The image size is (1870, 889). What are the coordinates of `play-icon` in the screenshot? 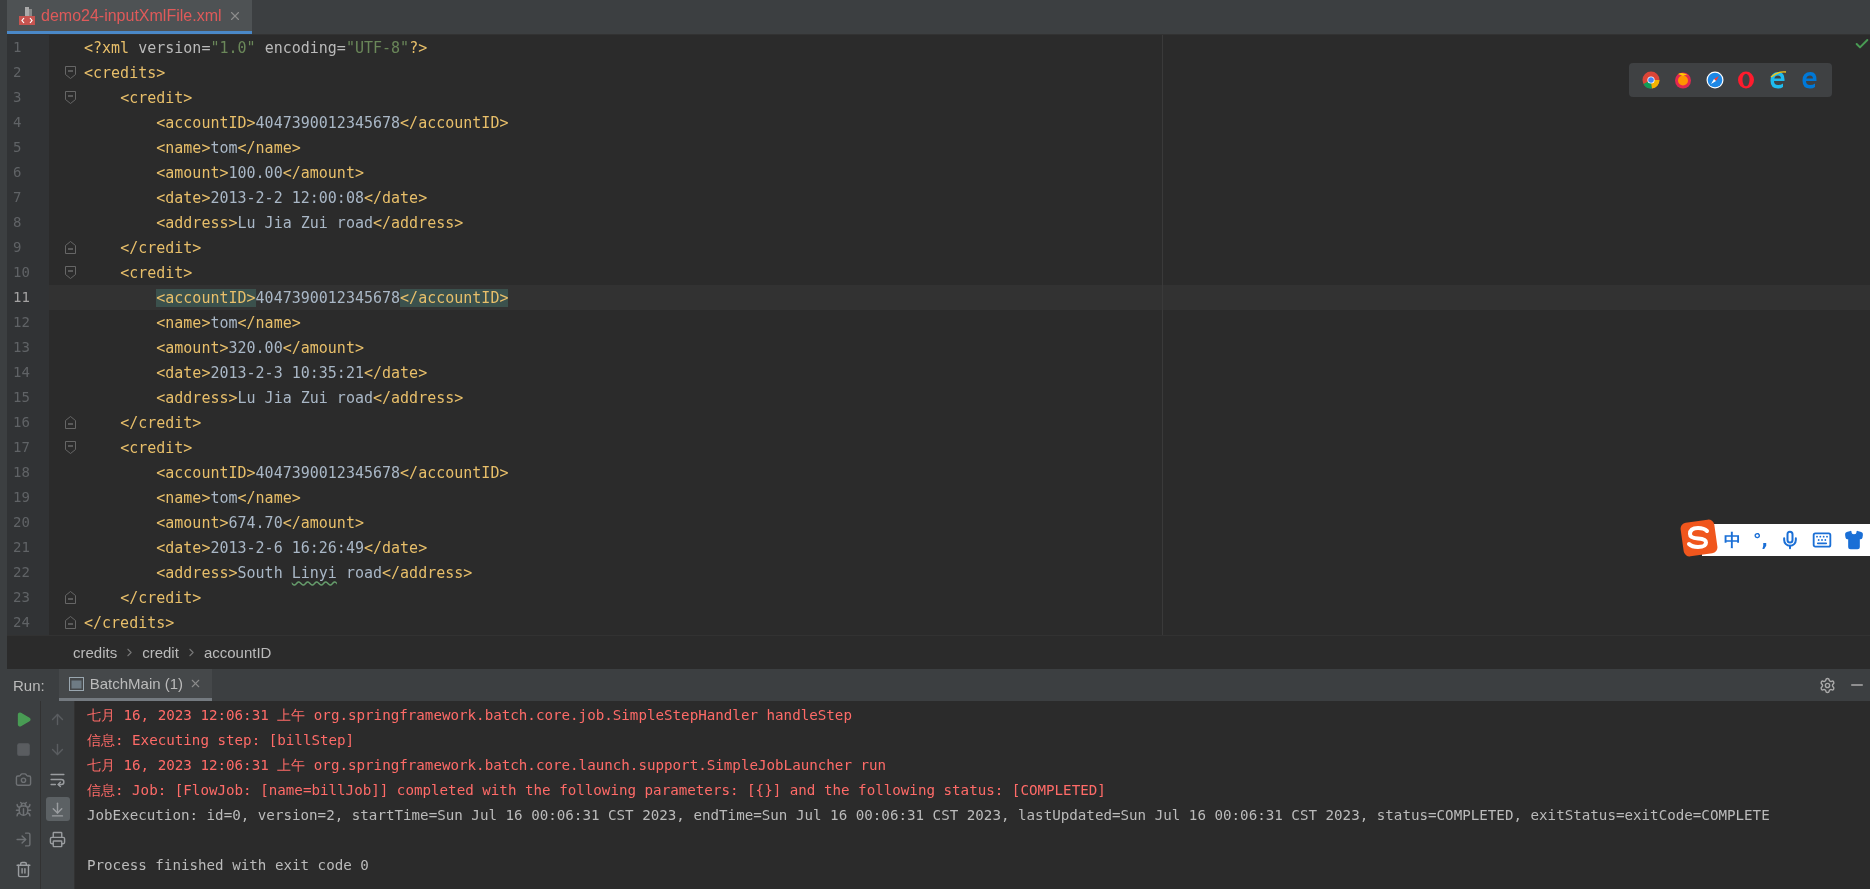 It's located at (23, 719).